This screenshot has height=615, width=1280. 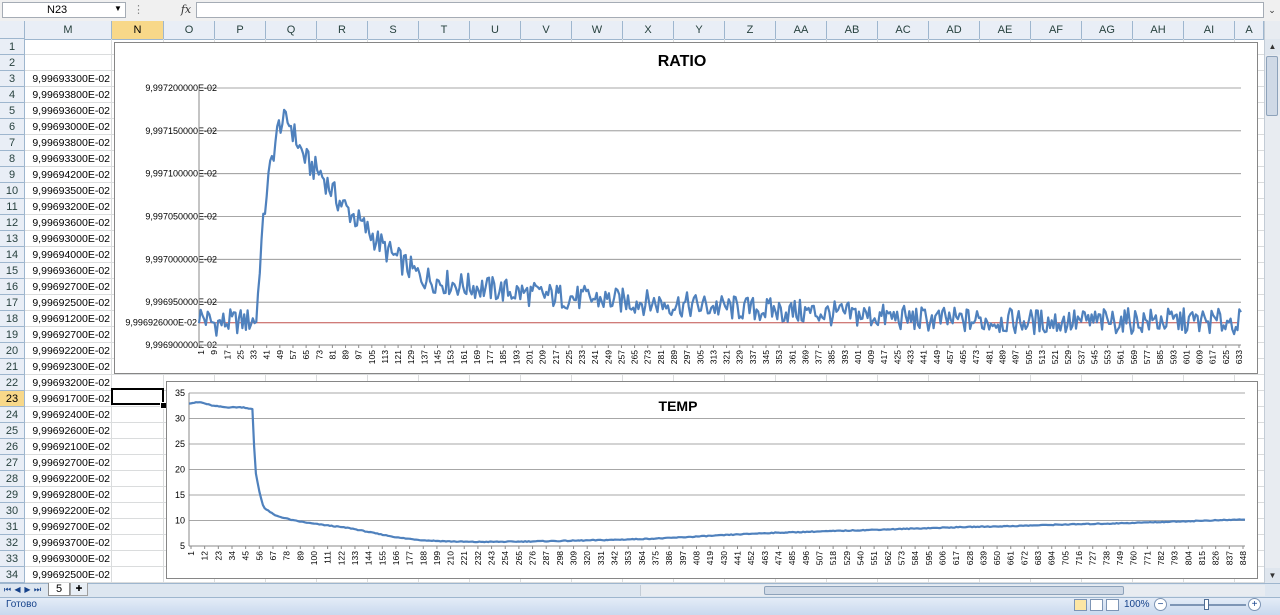 I want to click on row-header-25: 25, so click(x=12, y=431).